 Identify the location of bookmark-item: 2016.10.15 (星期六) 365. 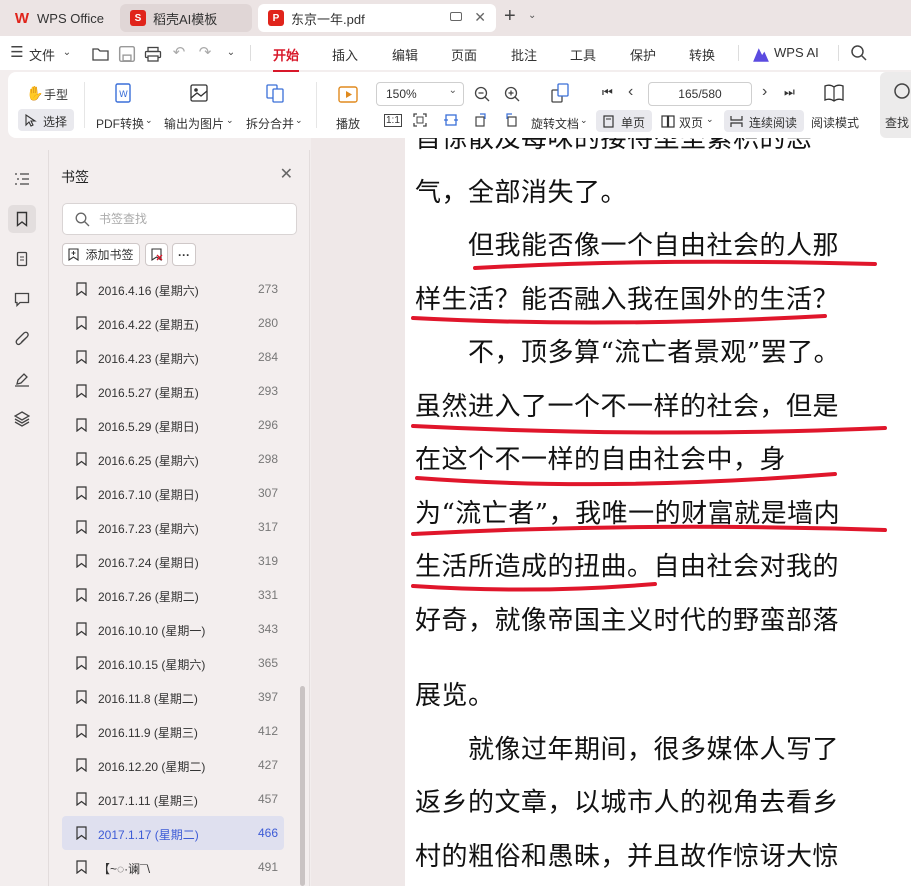
(173, 663).